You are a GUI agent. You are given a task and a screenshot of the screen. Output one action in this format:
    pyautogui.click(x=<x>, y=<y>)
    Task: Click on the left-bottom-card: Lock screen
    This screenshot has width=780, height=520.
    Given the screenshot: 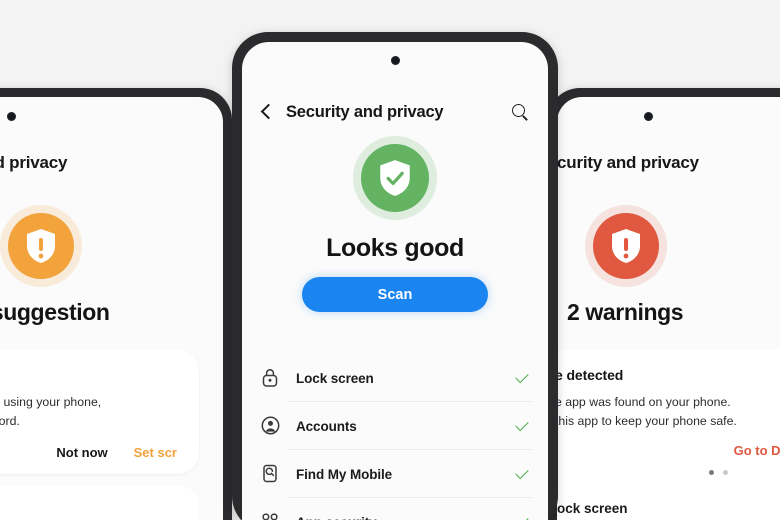 What is the action you would take?
    pyautogui.click(x=99, y=502)
    